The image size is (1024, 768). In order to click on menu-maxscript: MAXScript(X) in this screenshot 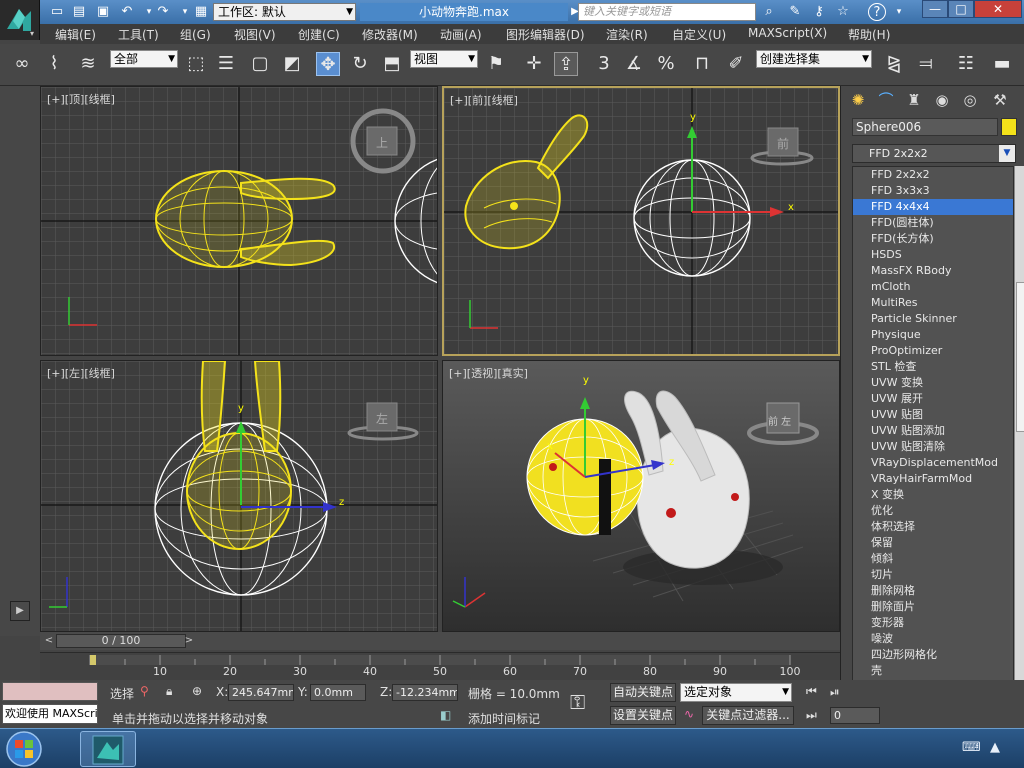, I will do `click(787, 33)`.